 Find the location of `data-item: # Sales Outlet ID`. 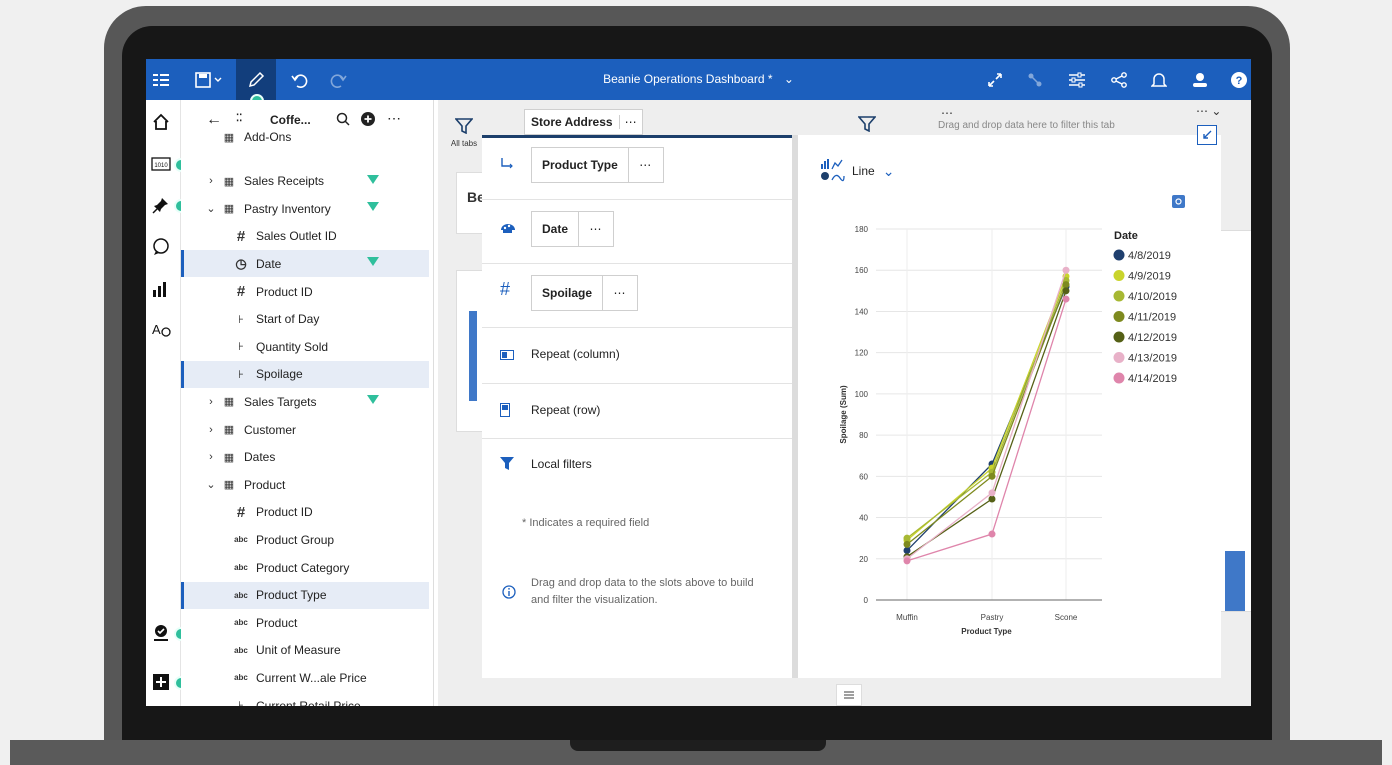

data-item: # Sales Outlet ID is located at coordinates (305, 236).